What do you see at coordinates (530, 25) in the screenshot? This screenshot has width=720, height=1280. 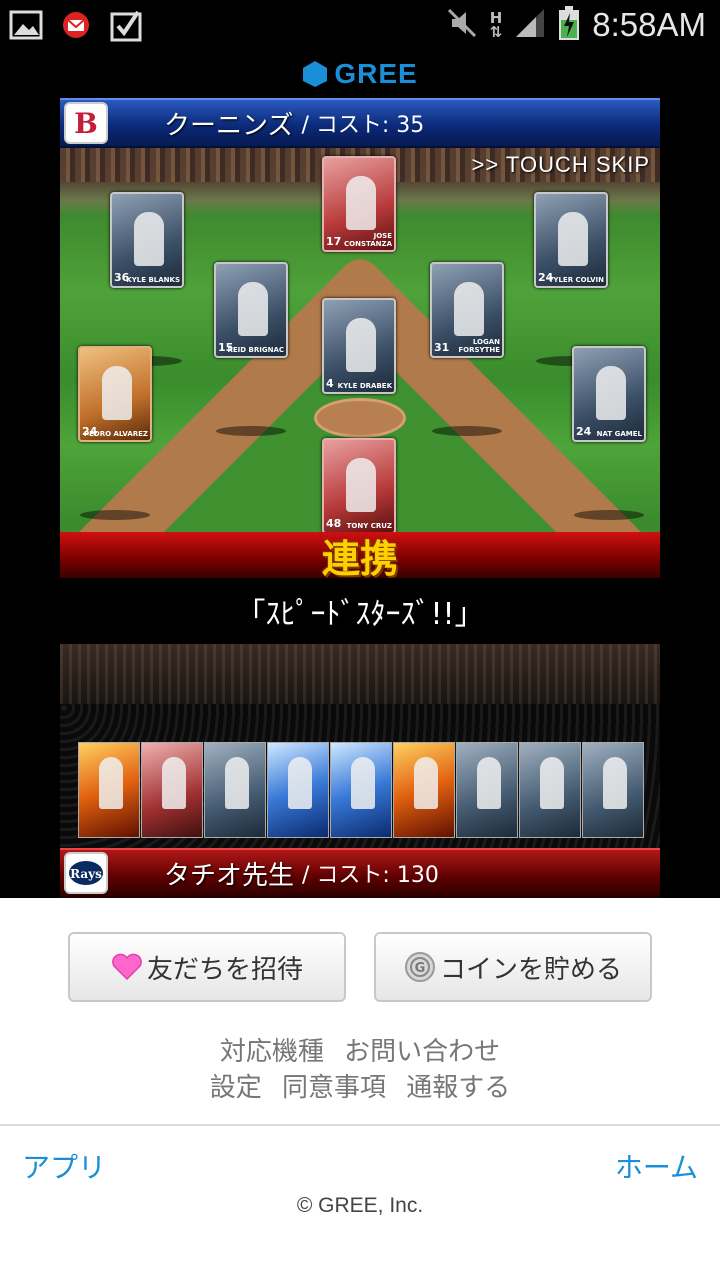 I see `signal-icon` at bounding box center [530, 25].